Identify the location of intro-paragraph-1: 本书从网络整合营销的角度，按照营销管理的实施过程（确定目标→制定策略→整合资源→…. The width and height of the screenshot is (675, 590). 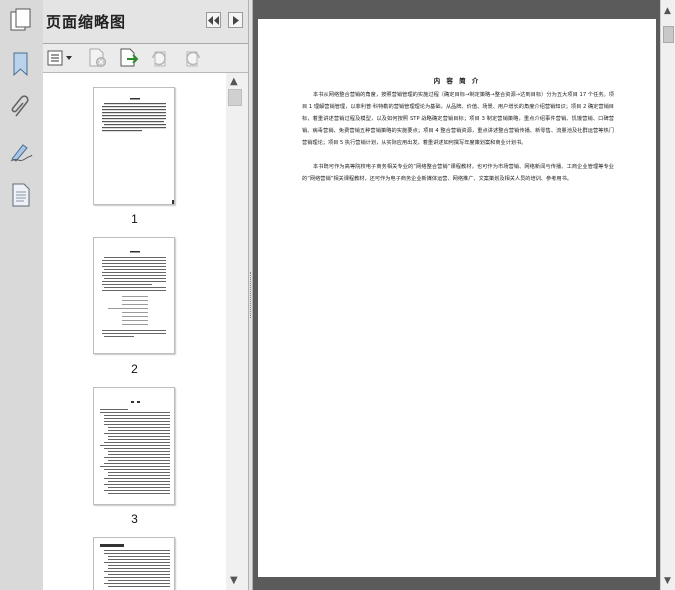
(458, 119).